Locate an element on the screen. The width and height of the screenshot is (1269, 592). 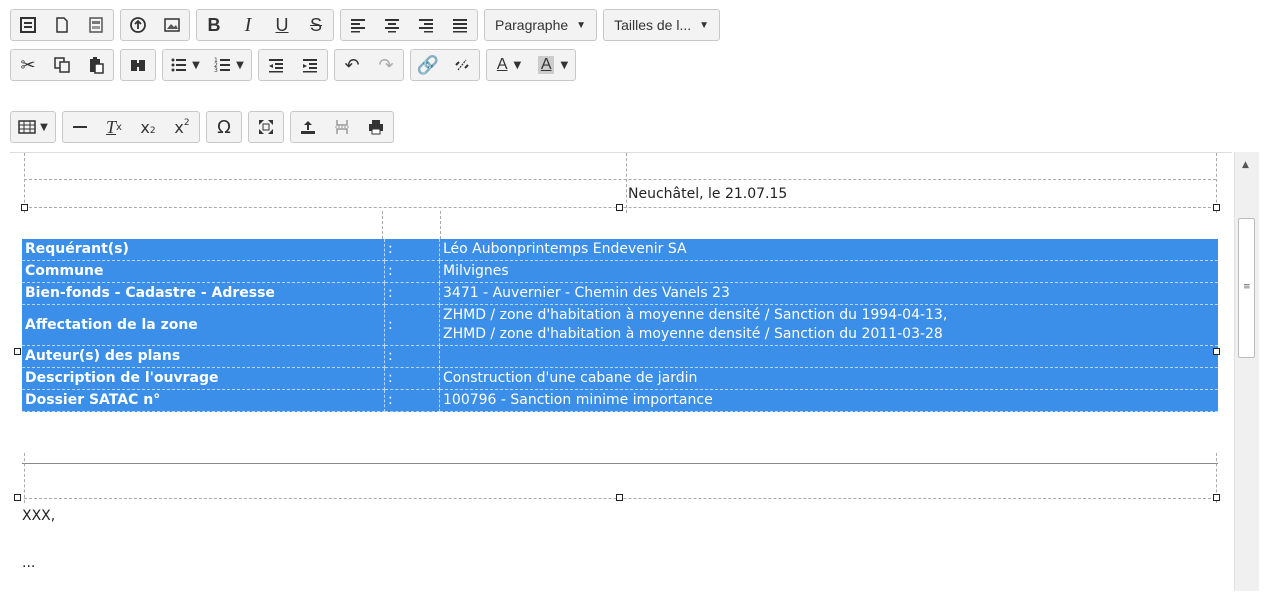
horizontal-rule is located at coordinates (620, 463).